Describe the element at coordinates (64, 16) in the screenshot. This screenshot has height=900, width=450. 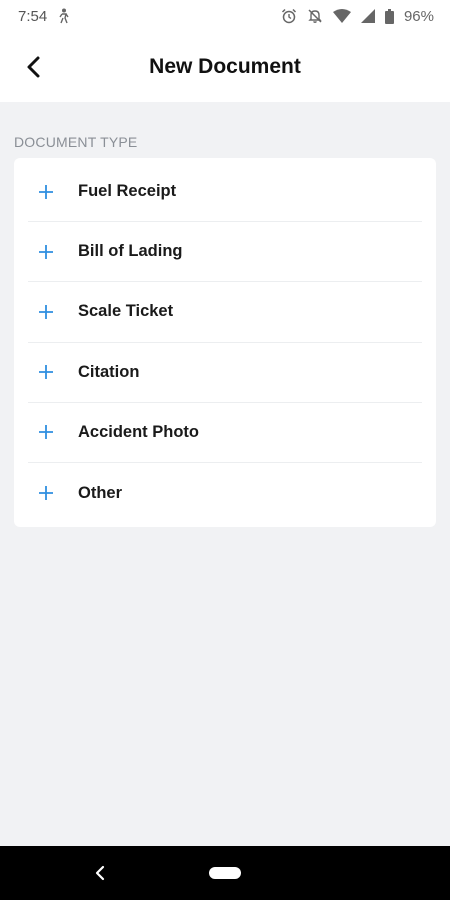
I see `person-walk-icon` at that location.